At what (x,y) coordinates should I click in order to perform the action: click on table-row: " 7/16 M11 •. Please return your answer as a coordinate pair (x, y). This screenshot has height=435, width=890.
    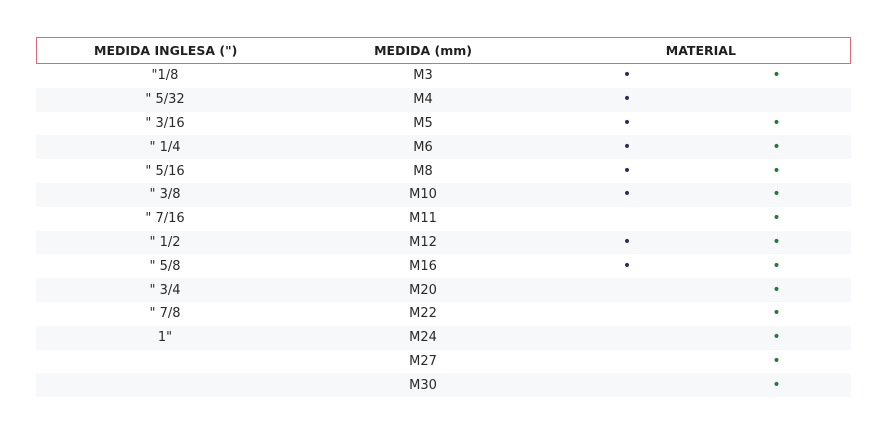
    Looking at the image, I should click on (443, 219).